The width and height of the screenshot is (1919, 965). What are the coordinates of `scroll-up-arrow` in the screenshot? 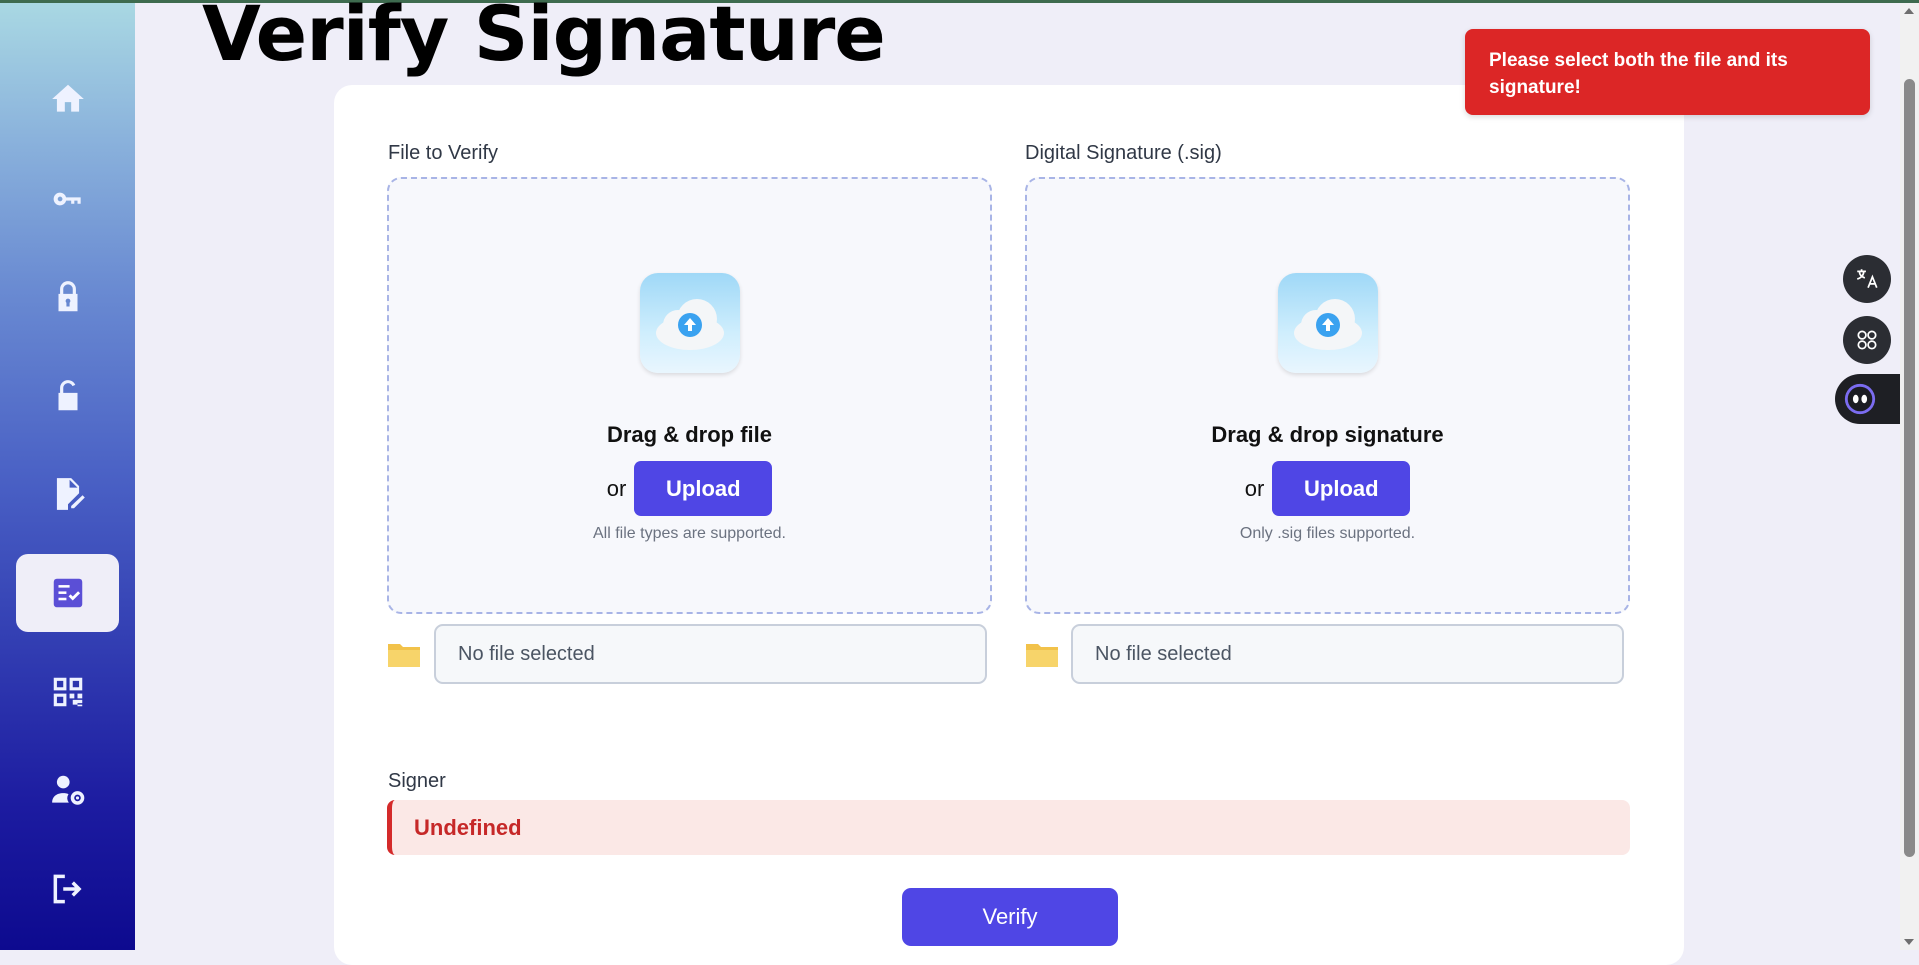 It's located at (1909, 11).